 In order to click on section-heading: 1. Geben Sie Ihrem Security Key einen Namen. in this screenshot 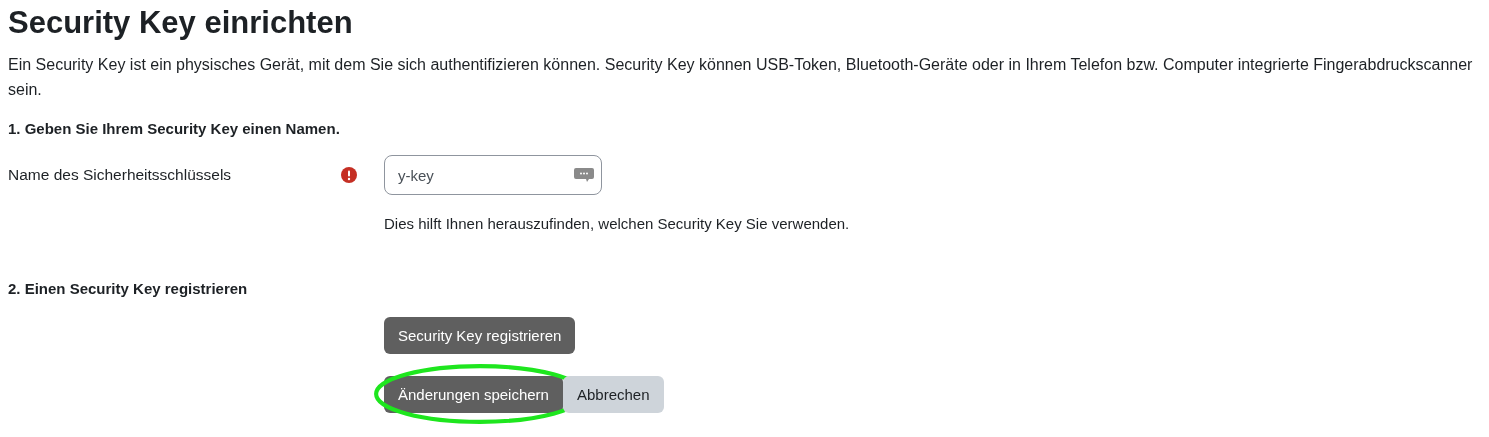, I will do `click(174, 128)`.